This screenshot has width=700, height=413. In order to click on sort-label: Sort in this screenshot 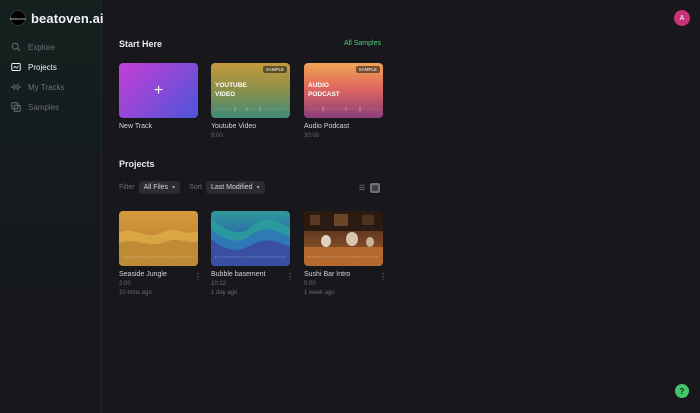, I will do `click(195, 187)`.